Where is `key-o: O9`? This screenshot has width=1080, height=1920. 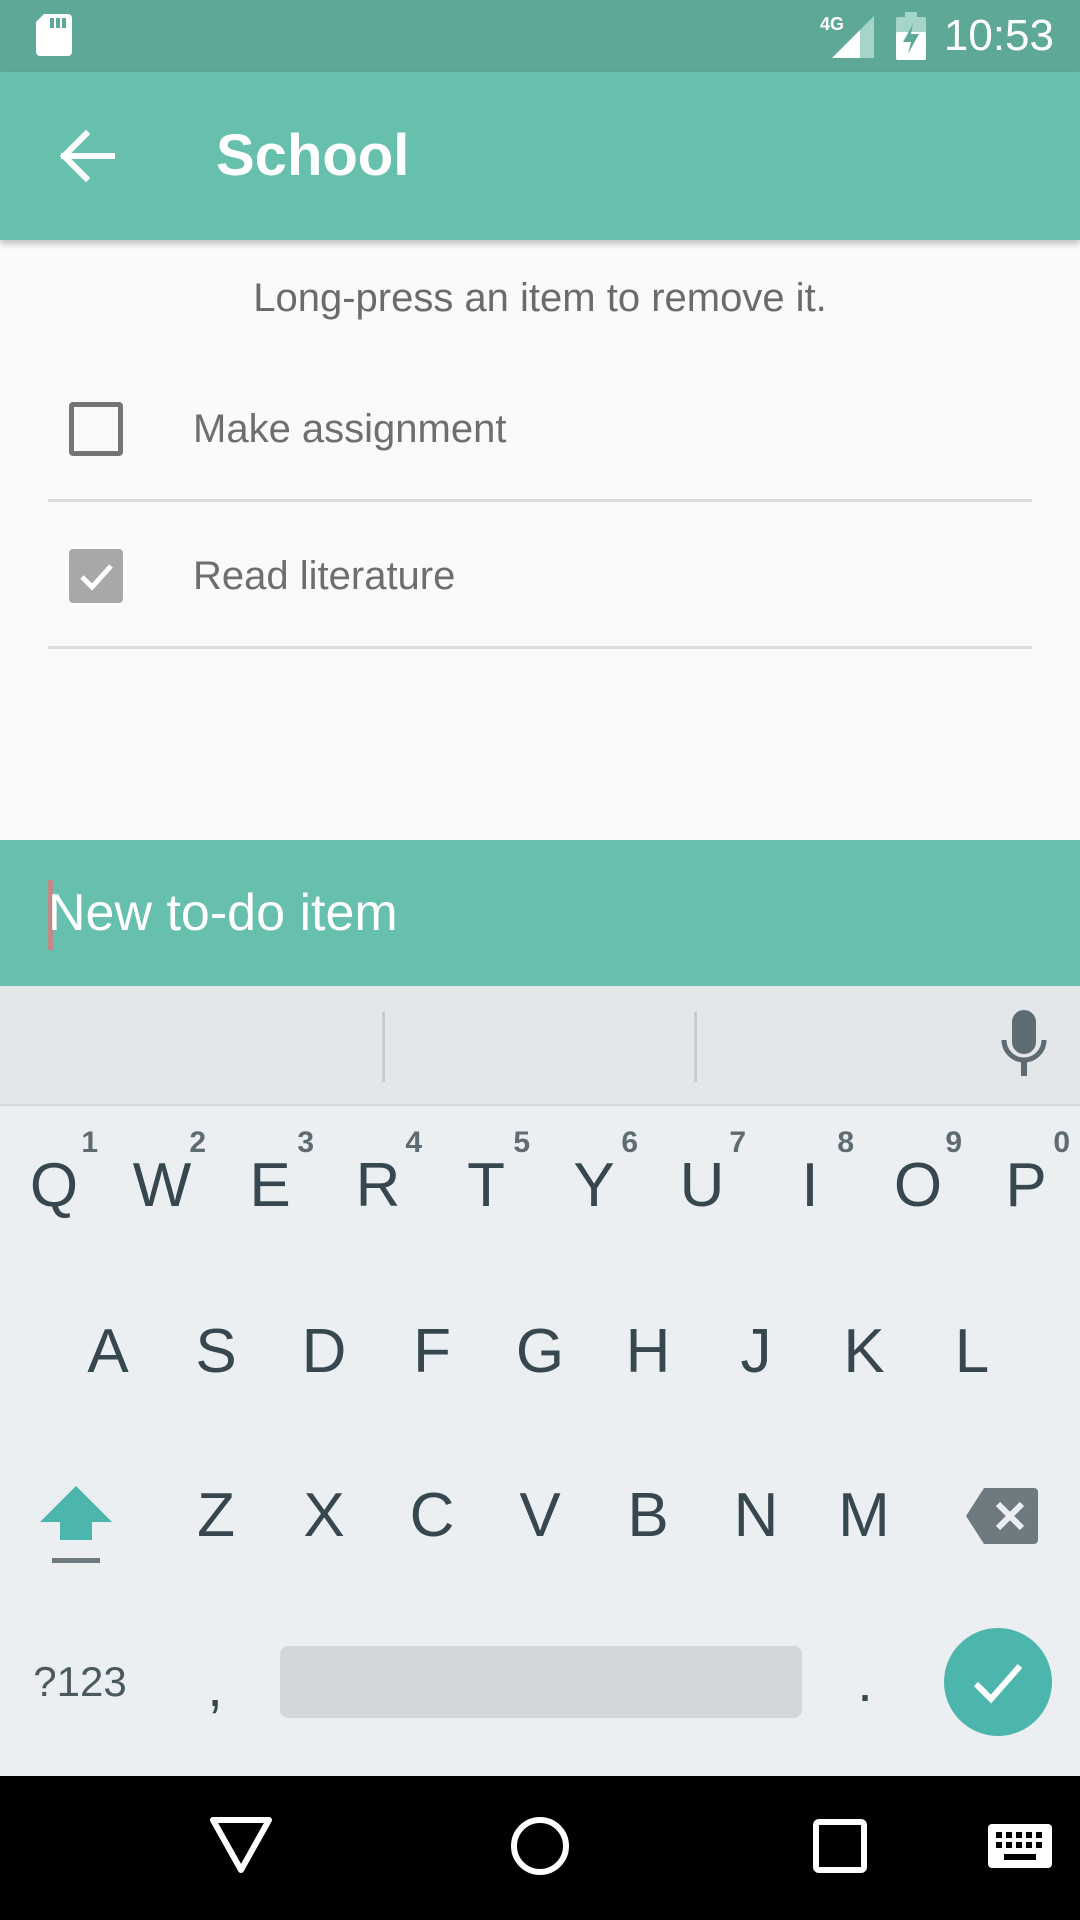 key-o: O9 is located at coordinates (918, 1186).